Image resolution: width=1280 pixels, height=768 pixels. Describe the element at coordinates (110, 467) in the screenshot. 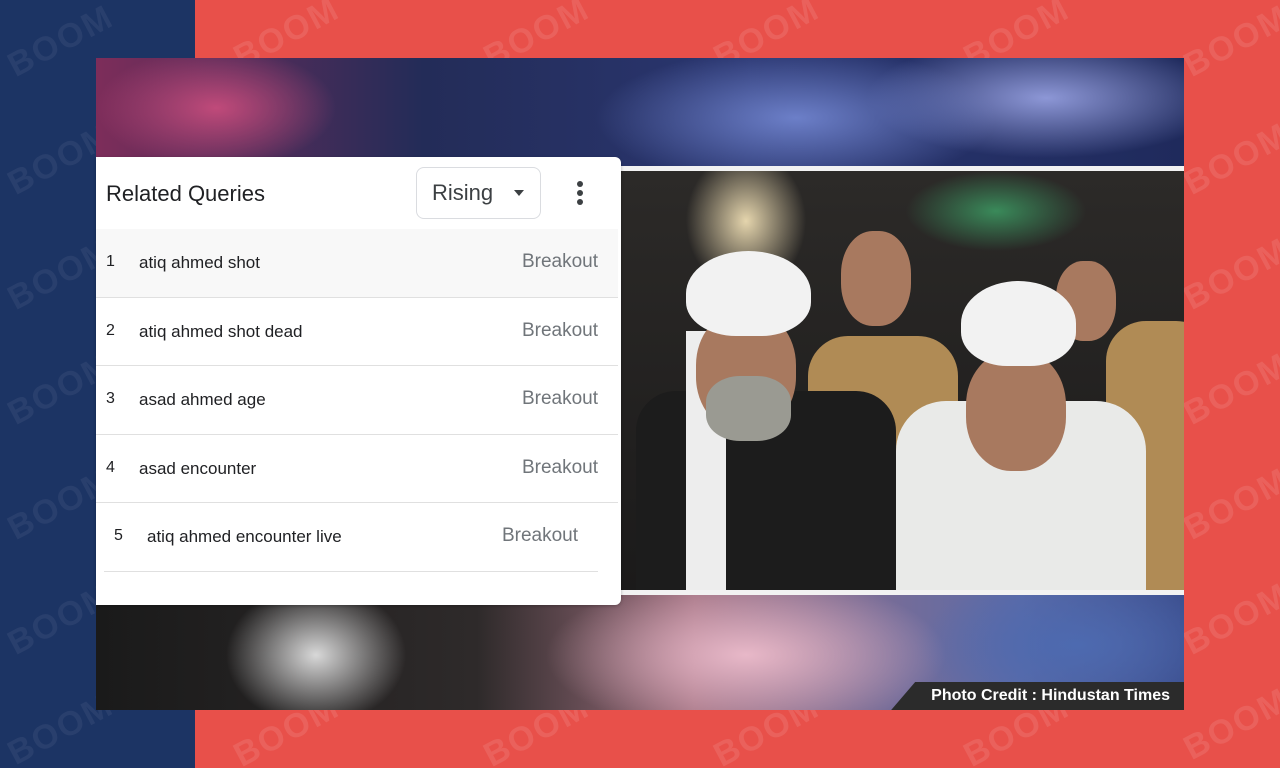

I see `query-rank: 4` at that location.